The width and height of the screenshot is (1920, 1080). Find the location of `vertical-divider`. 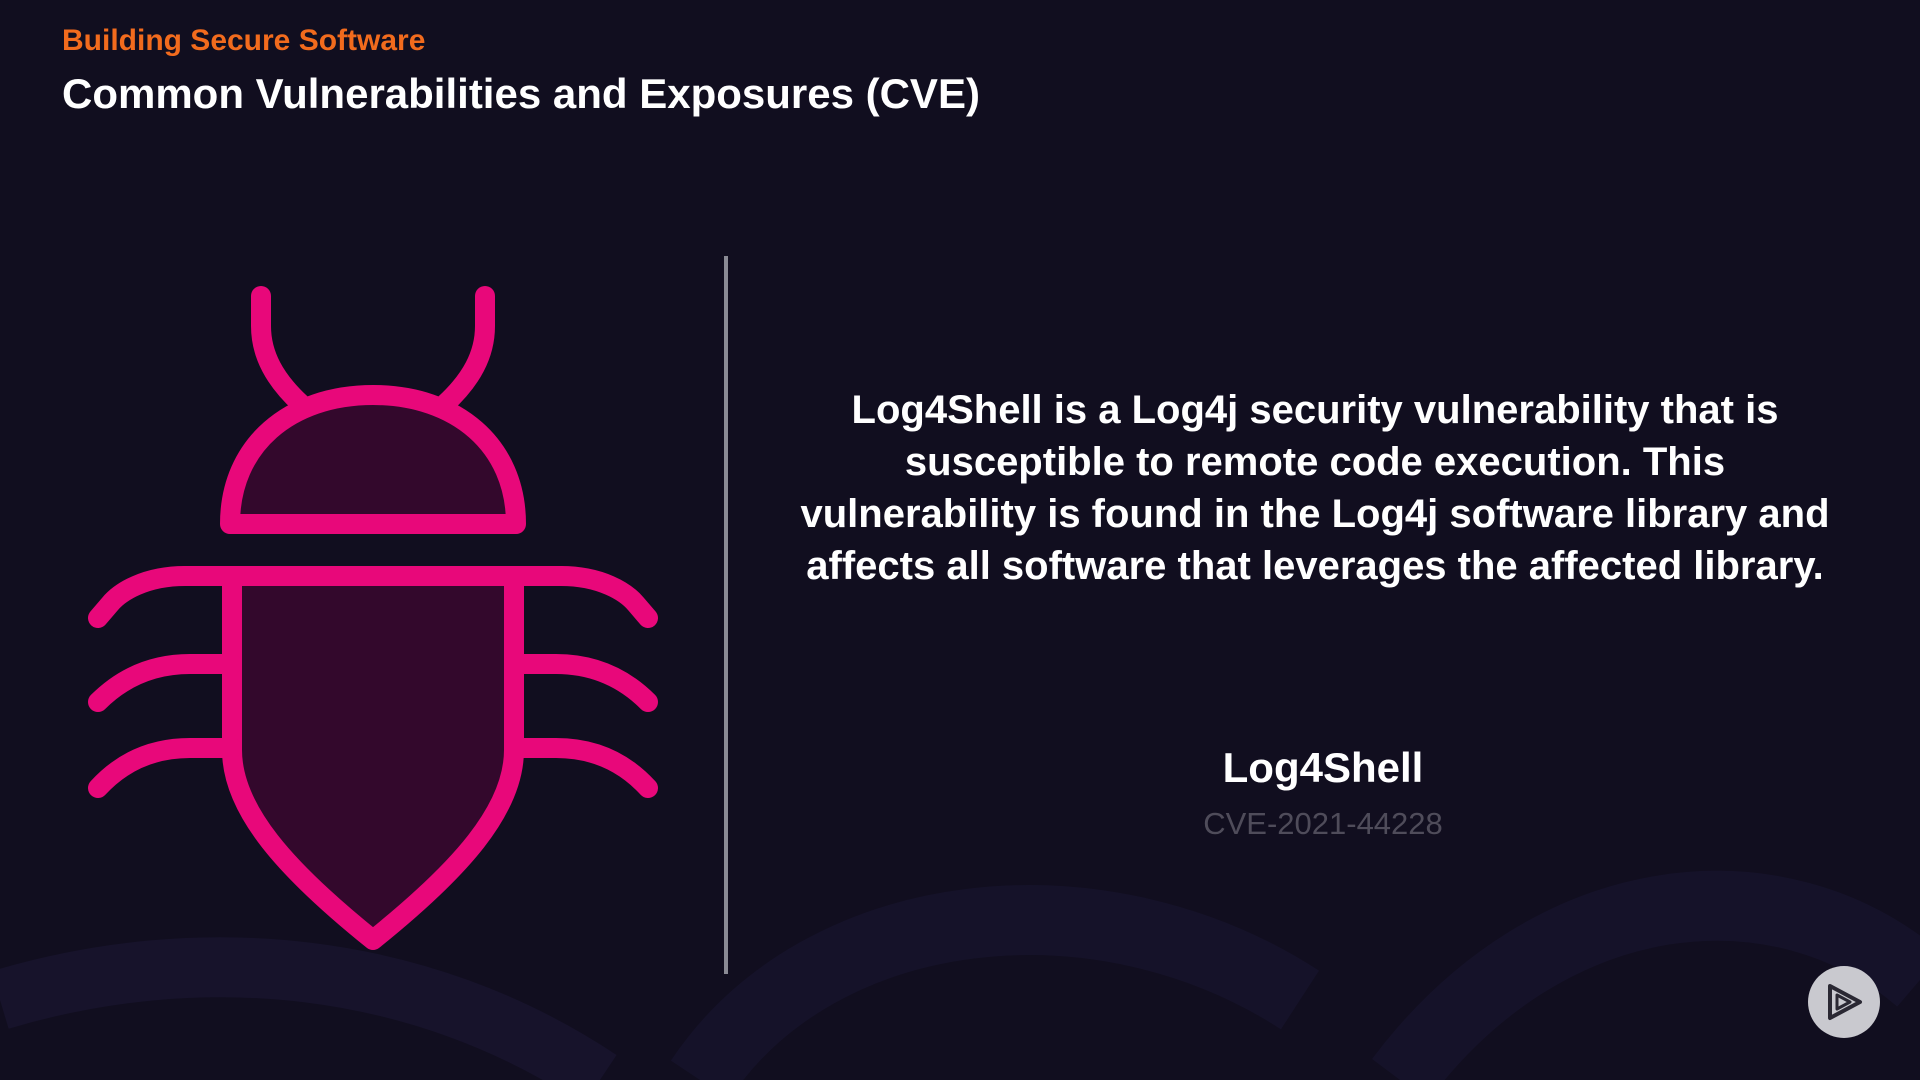

vertical-divider is located at coordinates (726, 615).